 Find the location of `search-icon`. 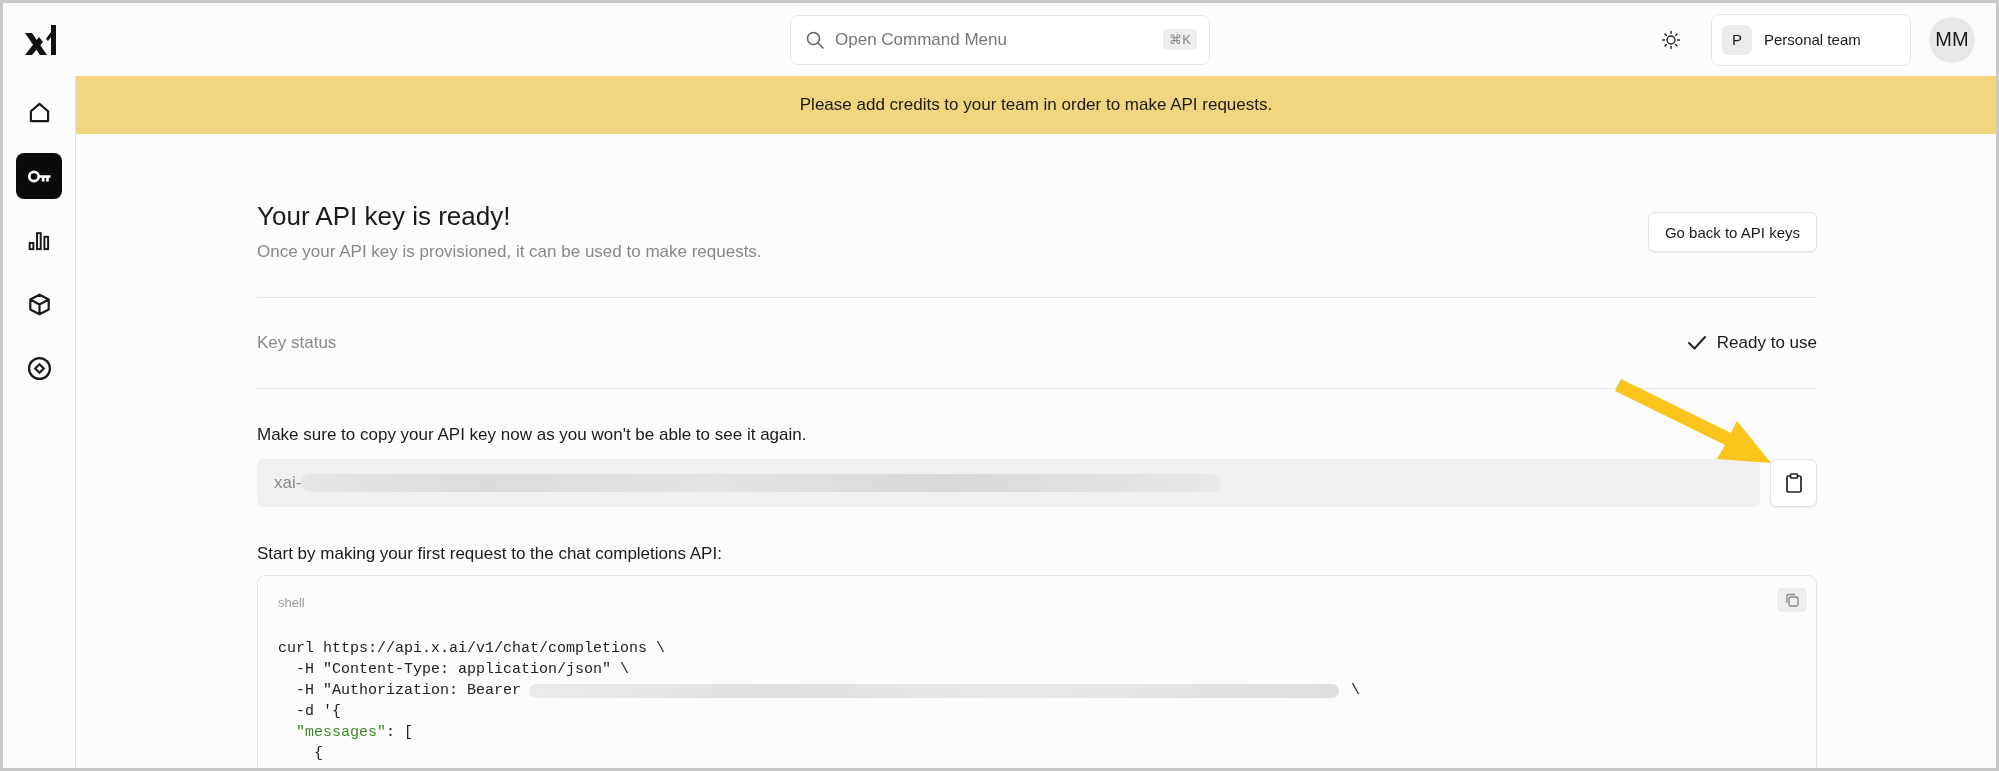

search-icon is located at coordinates (815, 39).